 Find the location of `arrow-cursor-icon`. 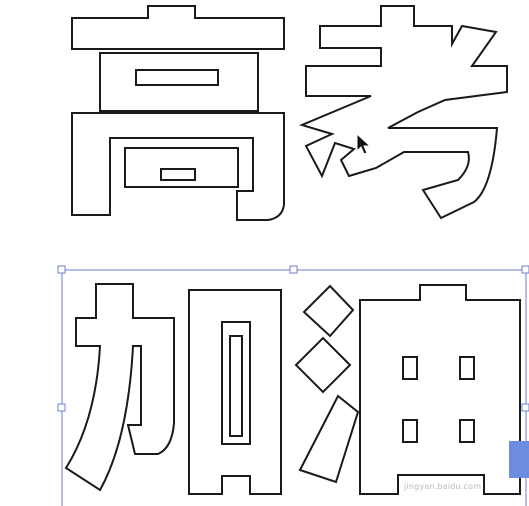

arrow-cursor-icon is located at coordinates (364, 144).